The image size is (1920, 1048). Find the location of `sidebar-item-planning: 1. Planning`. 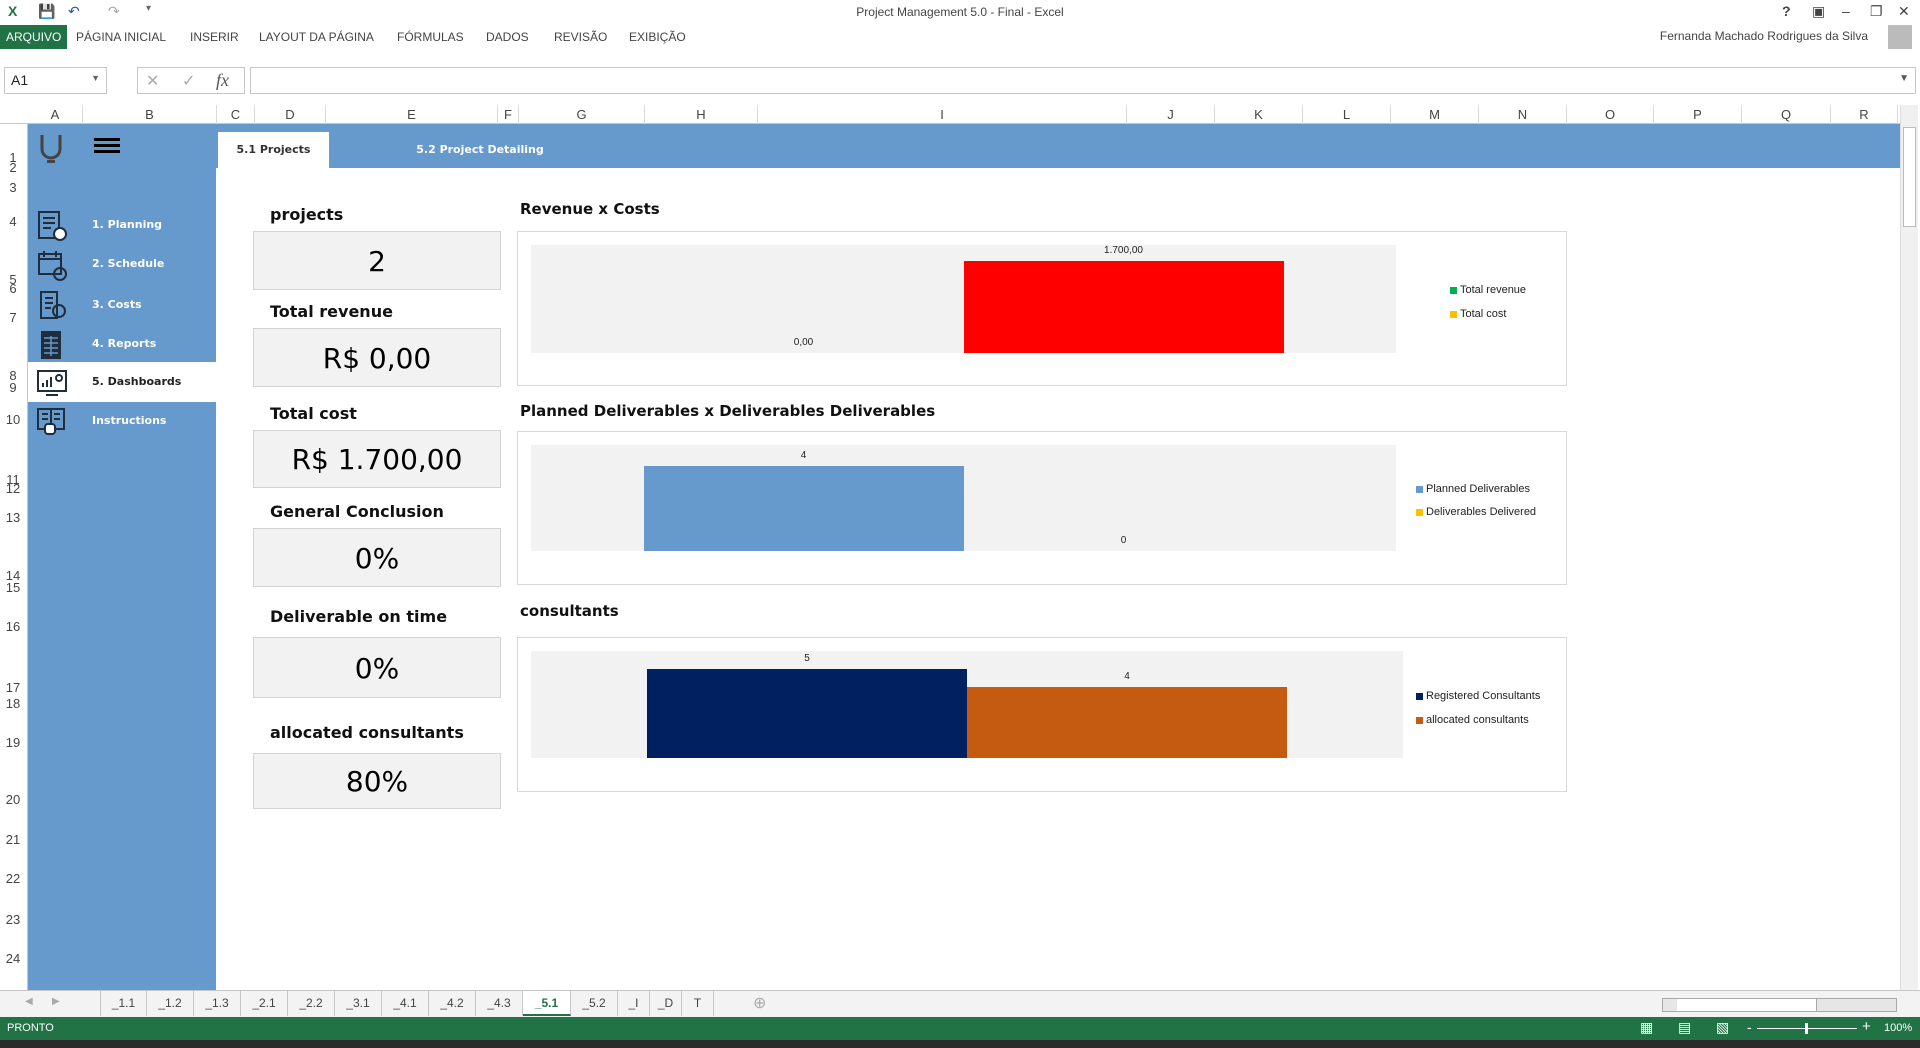

sidebar-item-planning: 1. Planning is located at coordinates (122, 225).